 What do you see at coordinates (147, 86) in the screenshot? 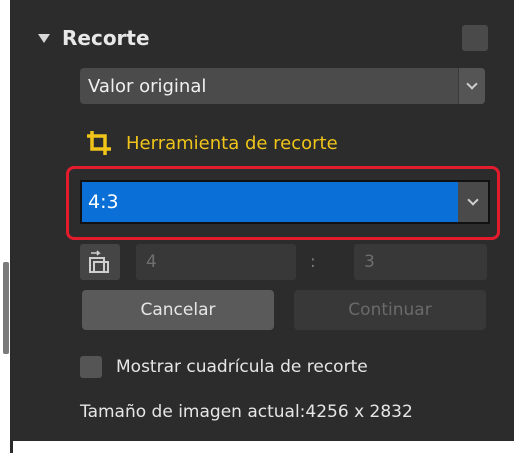
I see `preset-select-value: Valor original` at bounding box center [147, 86].